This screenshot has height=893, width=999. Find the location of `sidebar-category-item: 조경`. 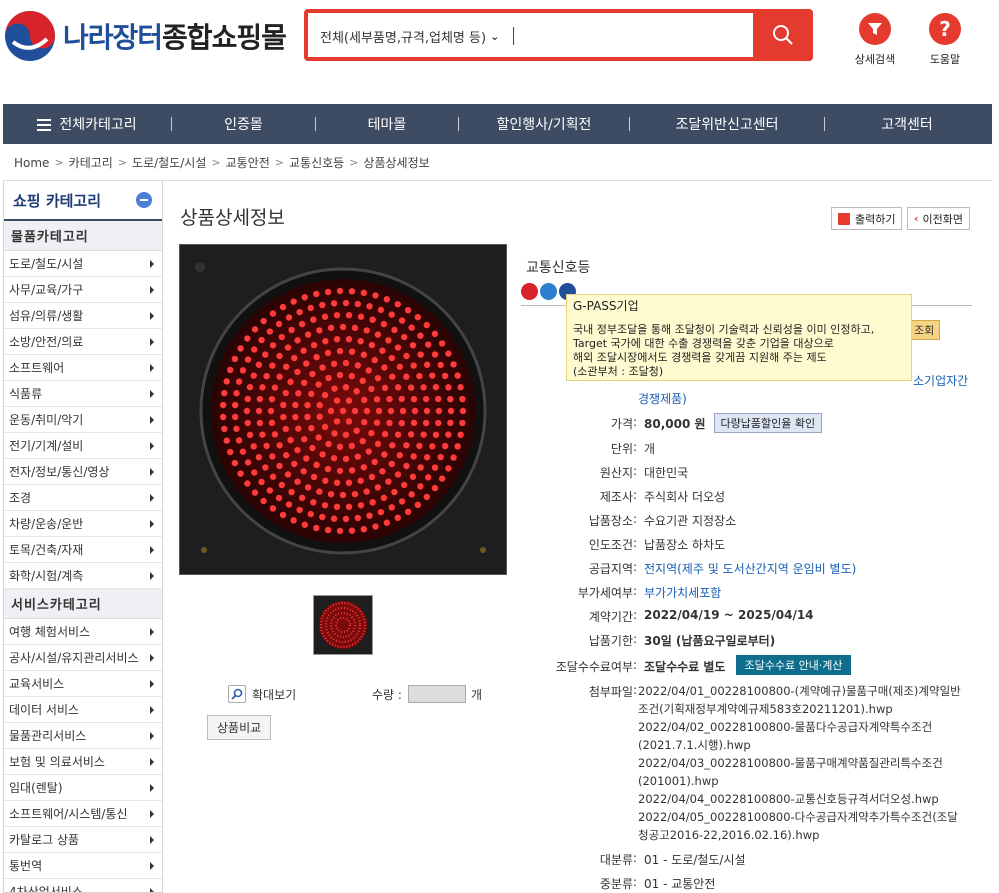

sidebar-category-item: 조경 is located at coordinates (83, 498).